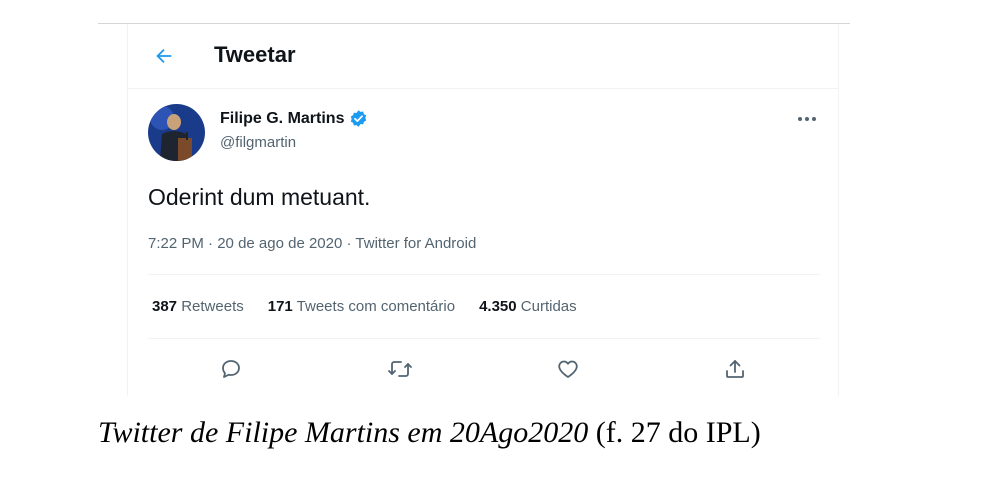 The width and height of the screenshot is (984, 490). I want to click on like-icon, so click(568, 369).